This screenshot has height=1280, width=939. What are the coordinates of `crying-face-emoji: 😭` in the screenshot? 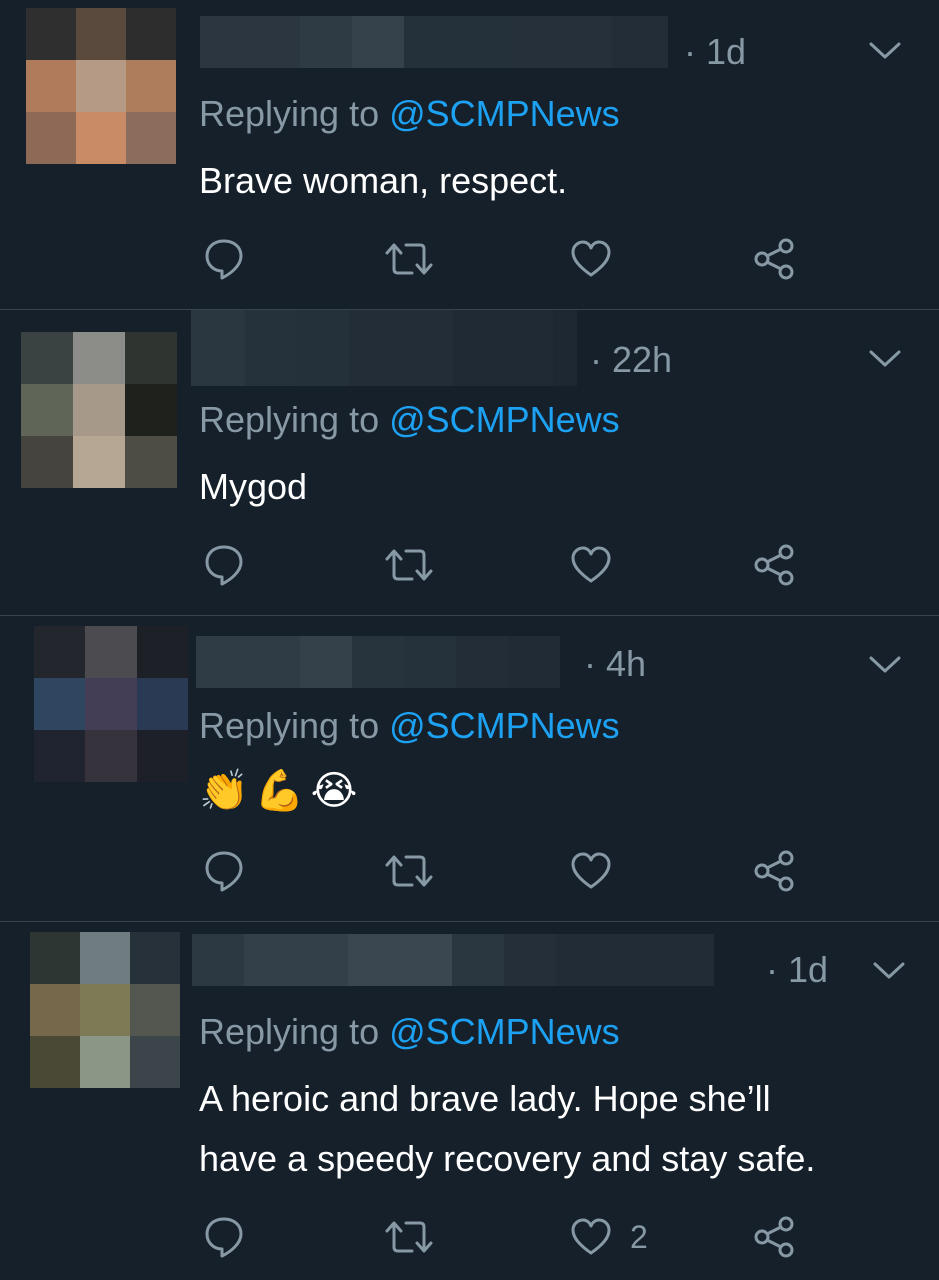 It's located at (334, 791).